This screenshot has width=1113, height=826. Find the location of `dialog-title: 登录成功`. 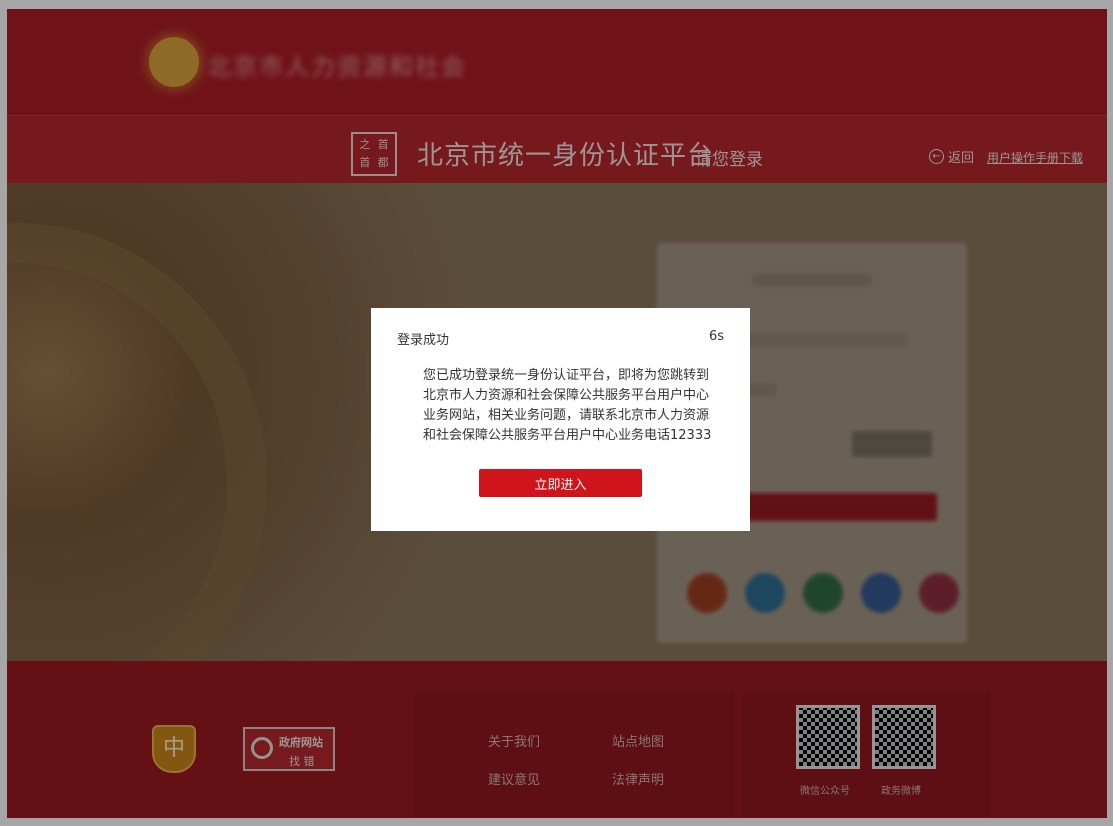

dialog-title: 登录成功 is located at coordinates (423, 340).